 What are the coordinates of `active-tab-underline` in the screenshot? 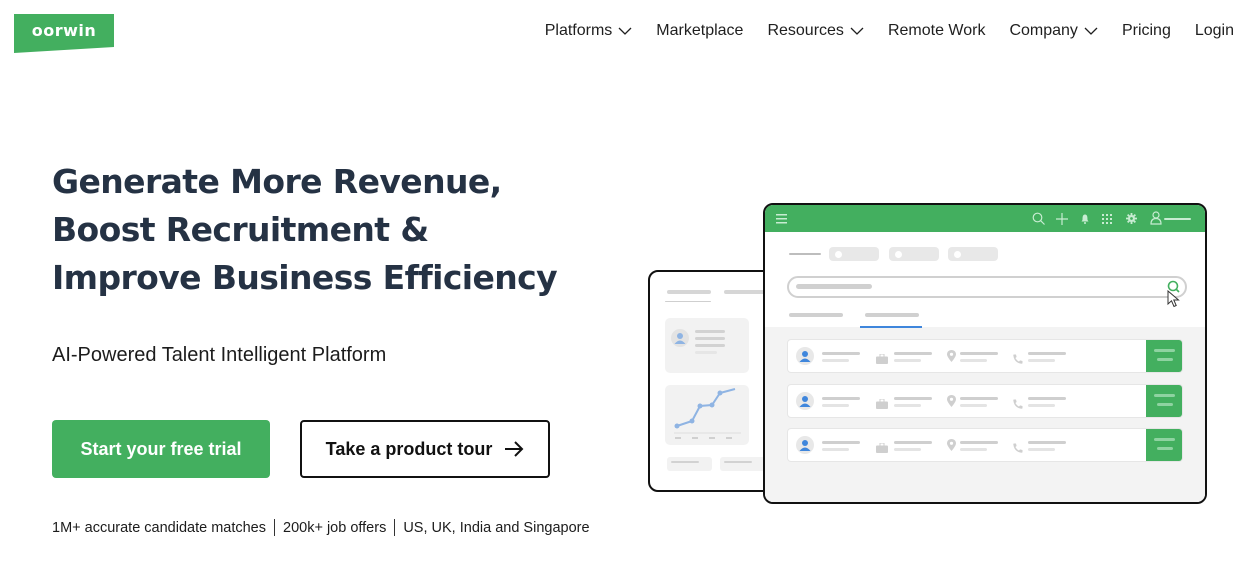 It's located at (891, 327).